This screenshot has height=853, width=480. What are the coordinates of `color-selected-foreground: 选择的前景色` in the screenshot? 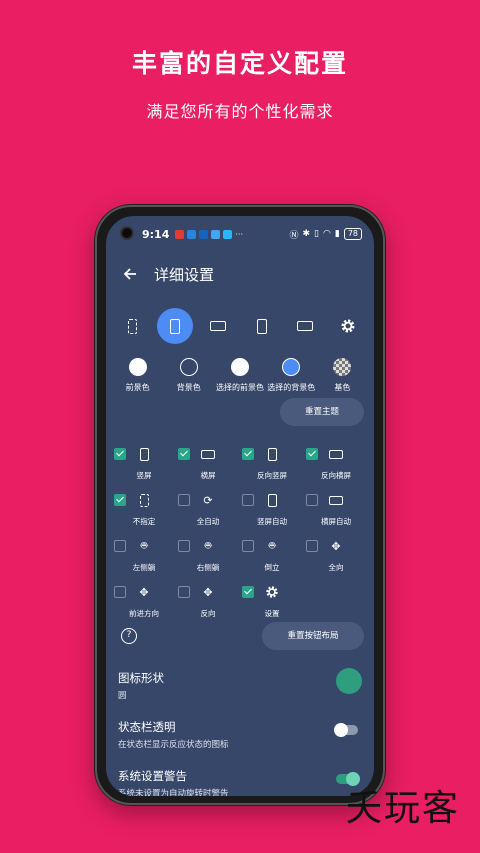 It's located at (239, 375).